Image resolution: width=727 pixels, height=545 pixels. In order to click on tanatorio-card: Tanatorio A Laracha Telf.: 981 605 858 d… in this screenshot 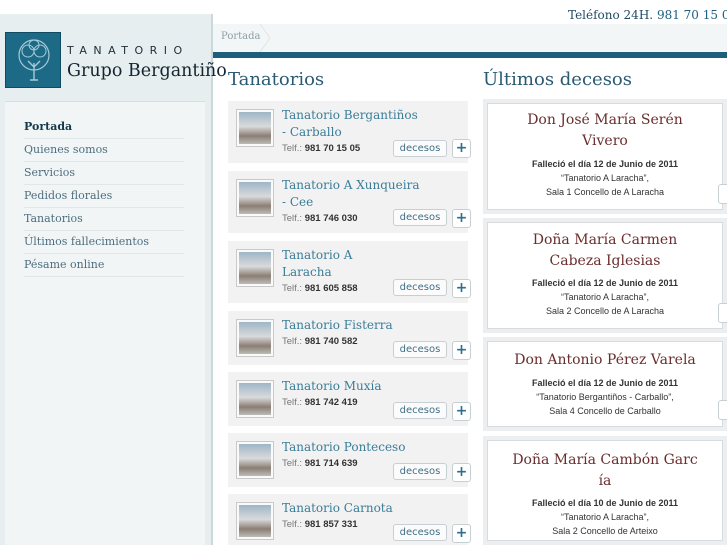, I will do `click(349, 272)`.